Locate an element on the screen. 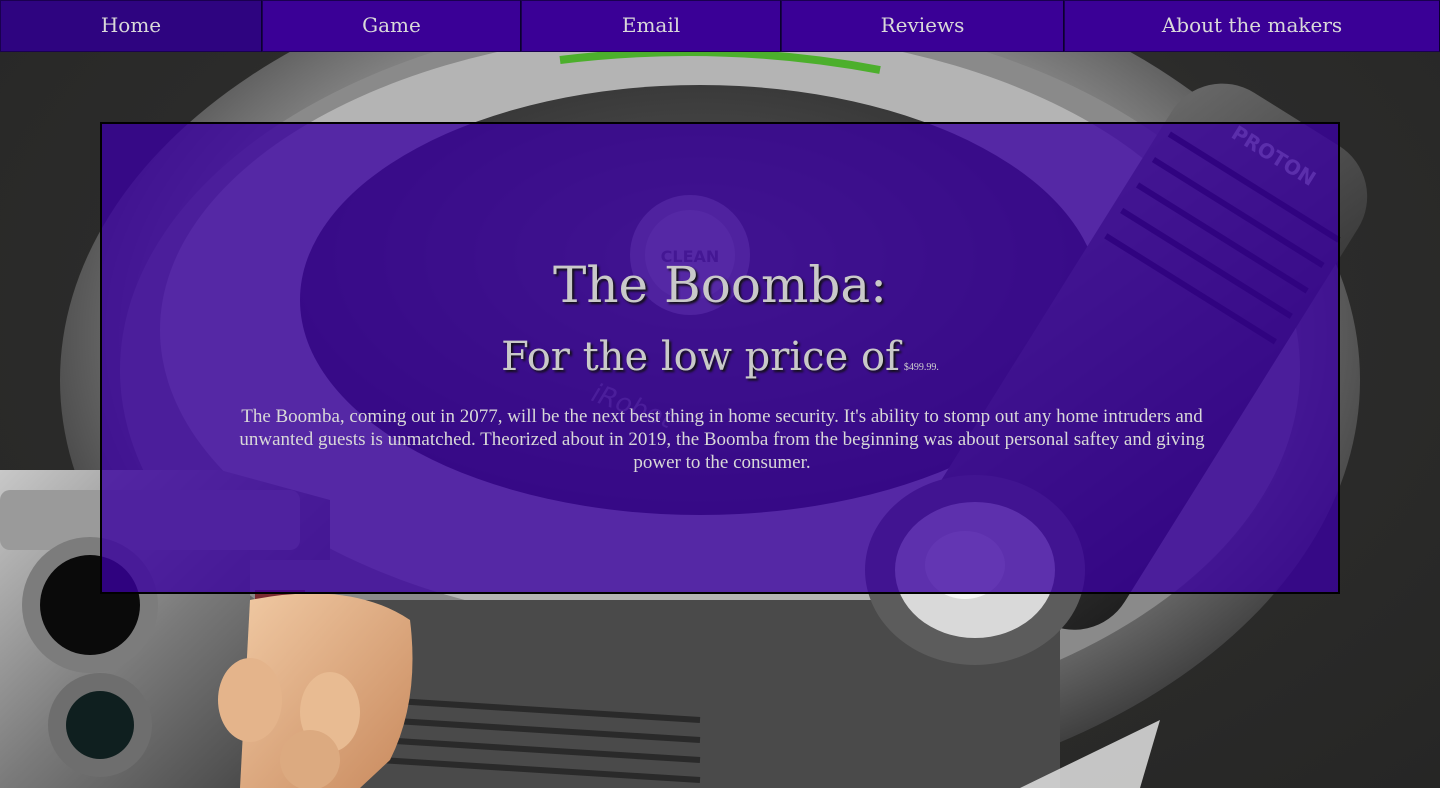 This screenshot has width=1440, height=788. nav-game-link: Game is located at coordinates (391, 26).